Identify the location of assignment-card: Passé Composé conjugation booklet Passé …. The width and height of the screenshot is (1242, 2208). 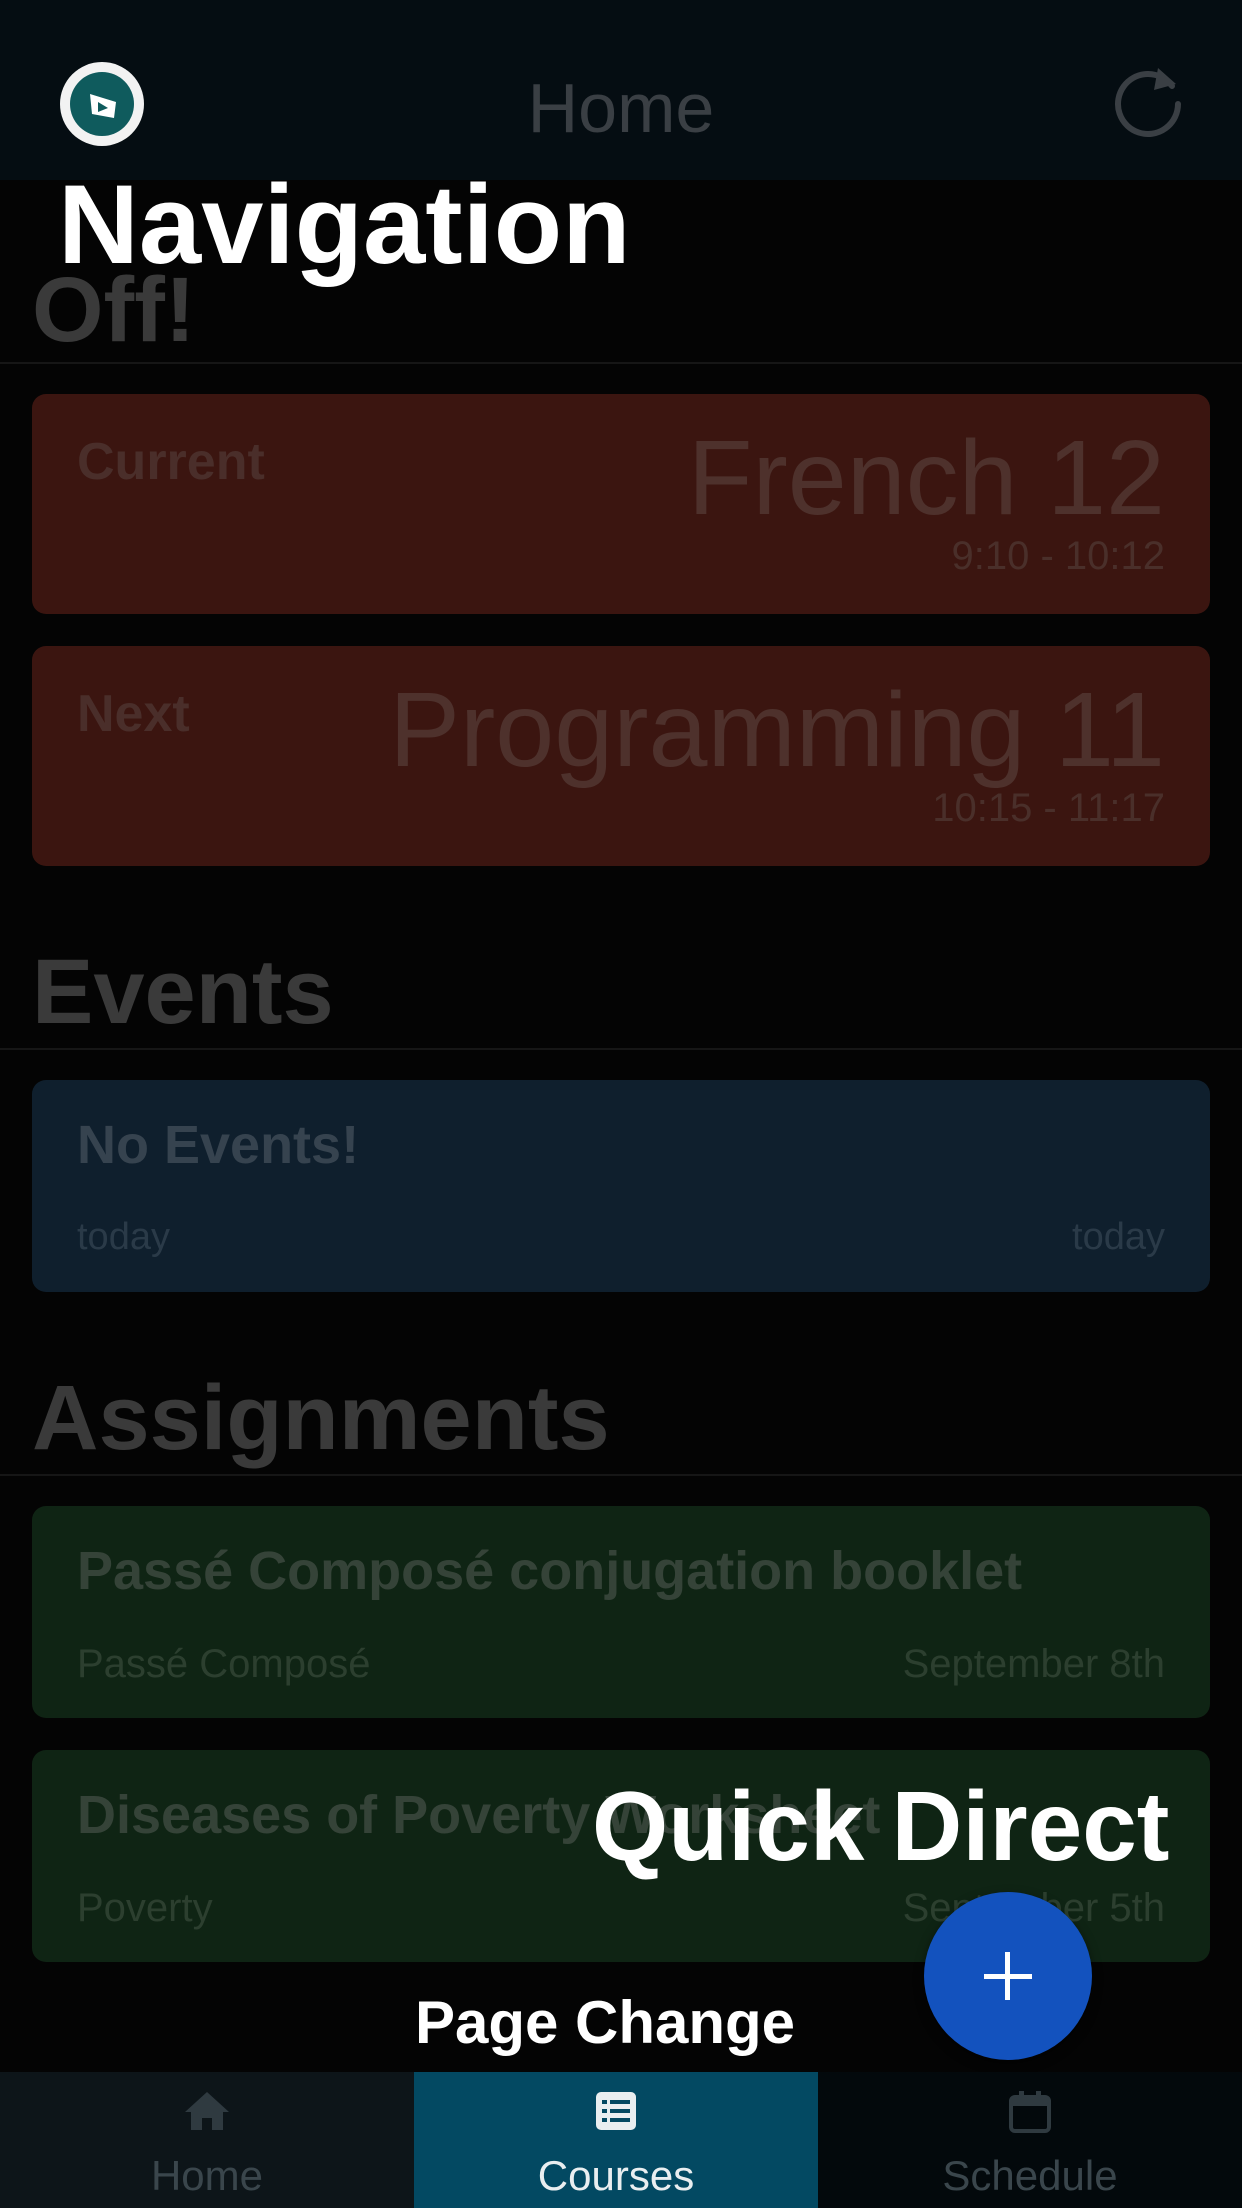
(621, 1612).